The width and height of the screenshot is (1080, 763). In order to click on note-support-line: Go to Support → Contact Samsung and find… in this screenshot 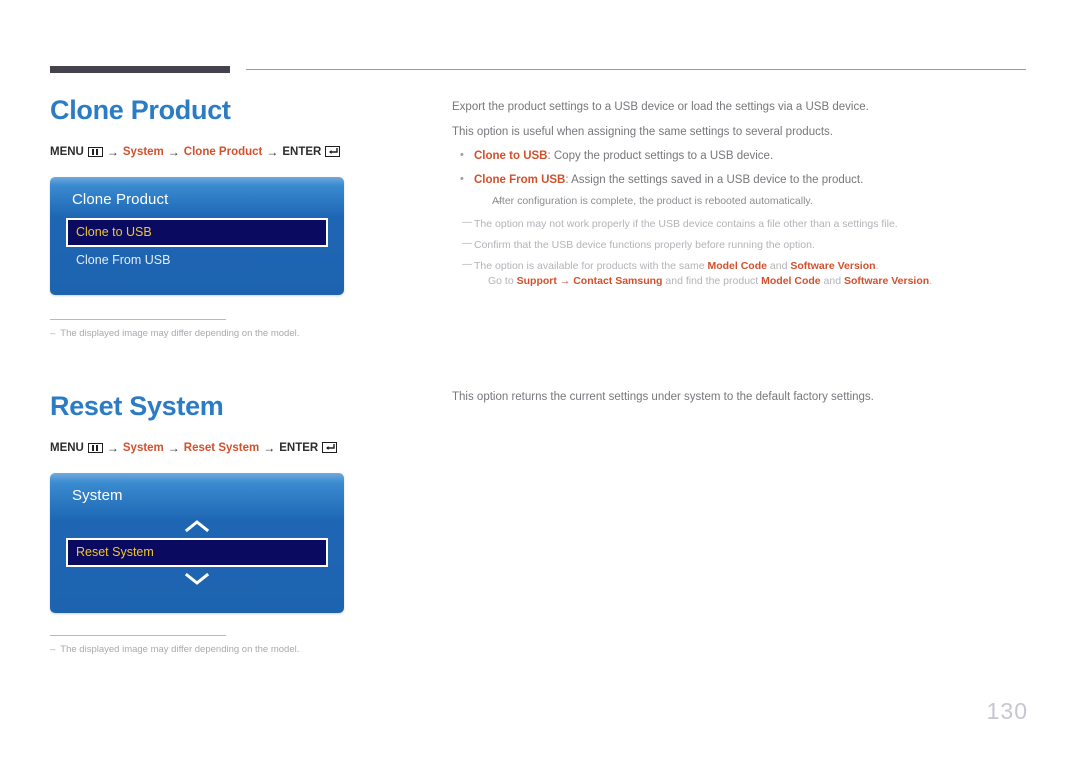, I will do `click(753, 281)`.